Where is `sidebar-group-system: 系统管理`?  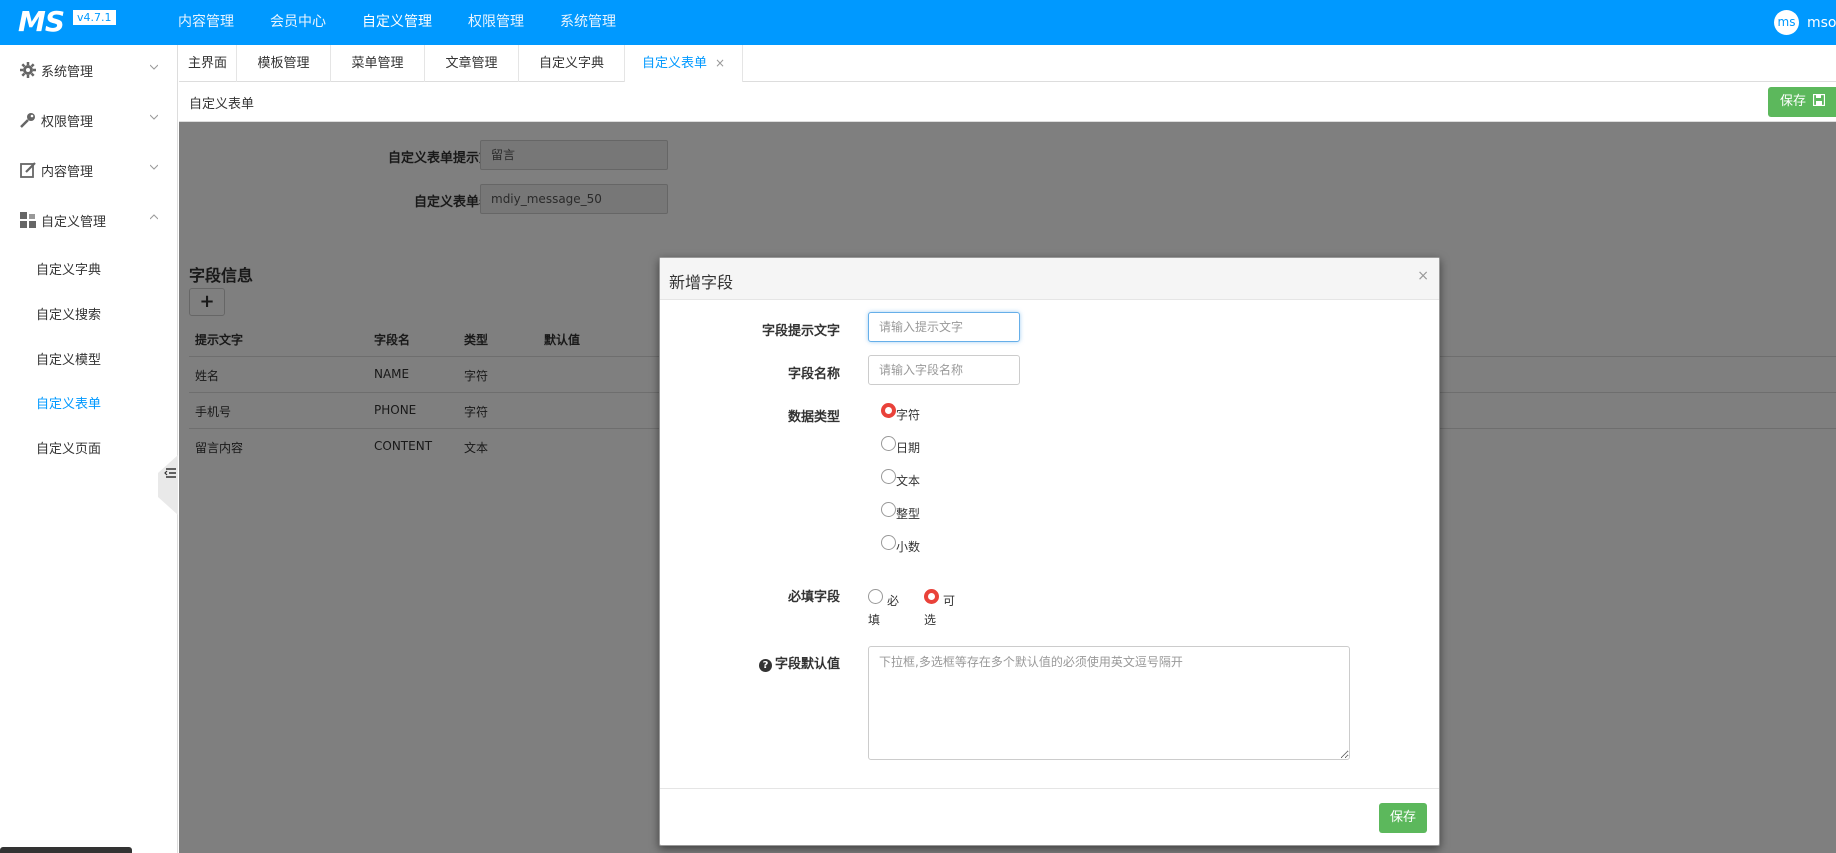
sidebar-group-system: 系统管理 is located at coordinates (89, 70).